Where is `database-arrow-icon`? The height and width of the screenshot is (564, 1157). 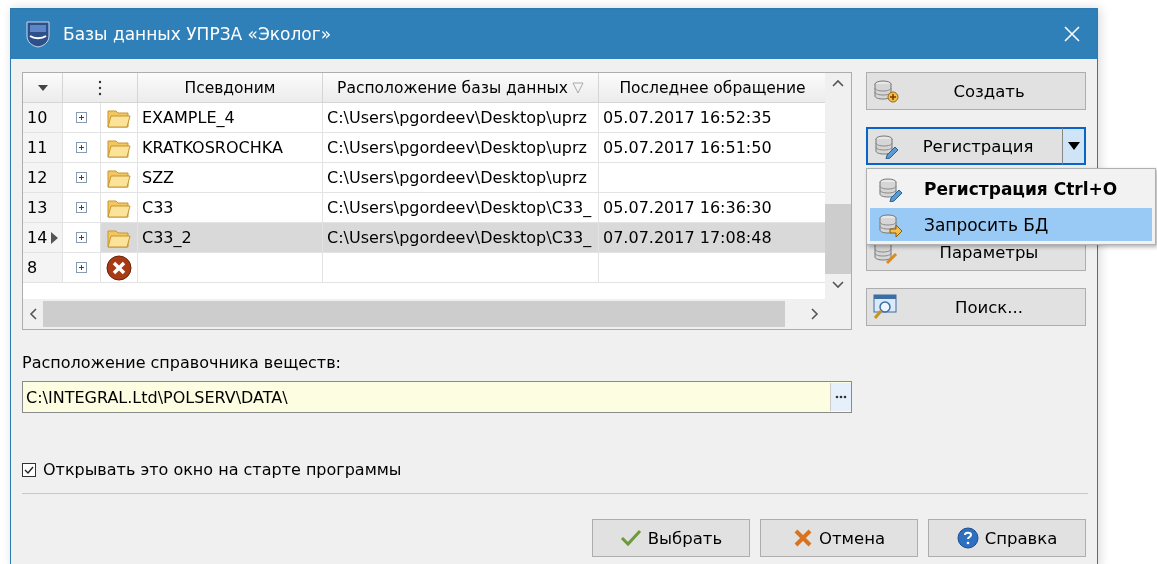 database-arrow-icon is located at coordinates (891, 224).